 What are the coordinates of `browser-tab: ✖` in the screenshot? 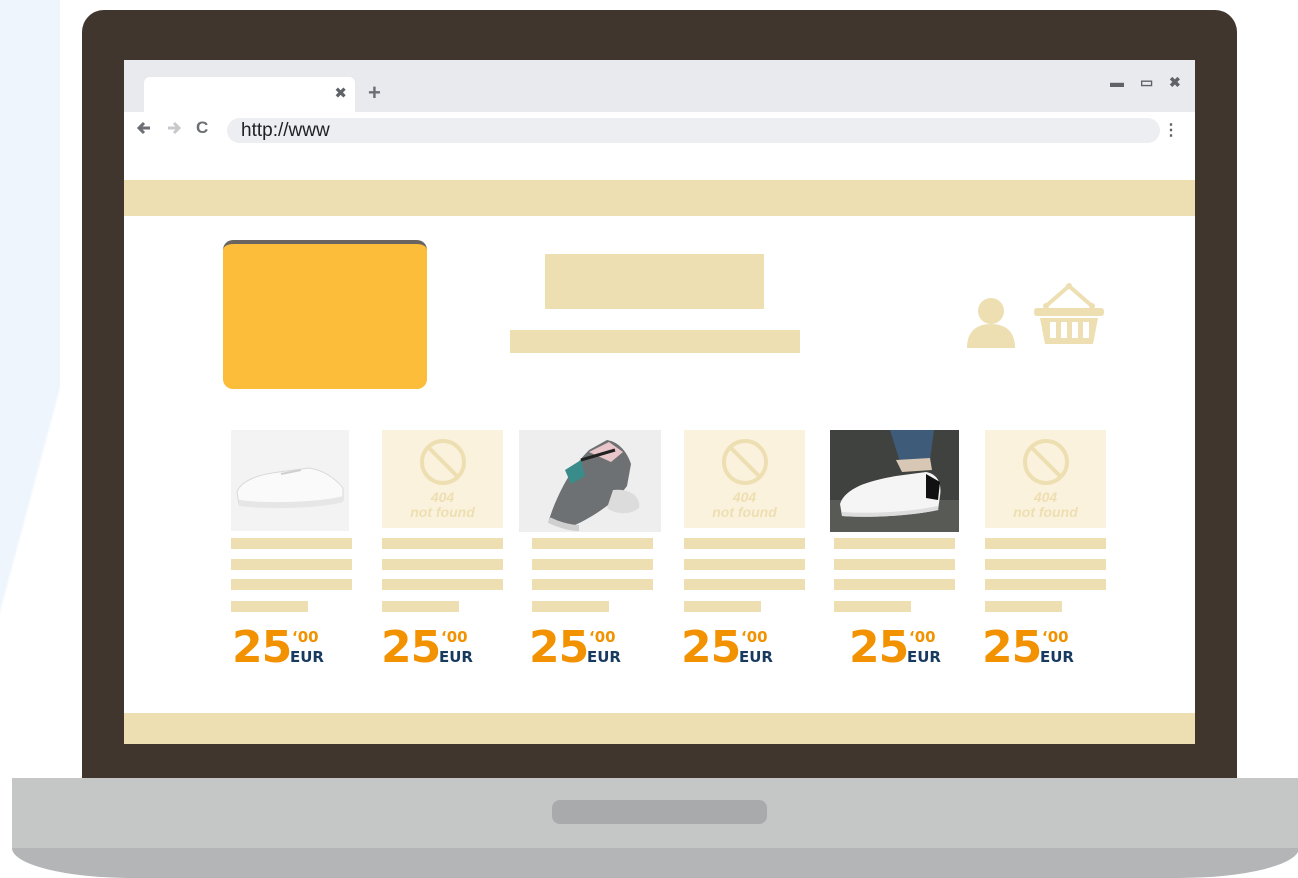 It's located at (249, 94).